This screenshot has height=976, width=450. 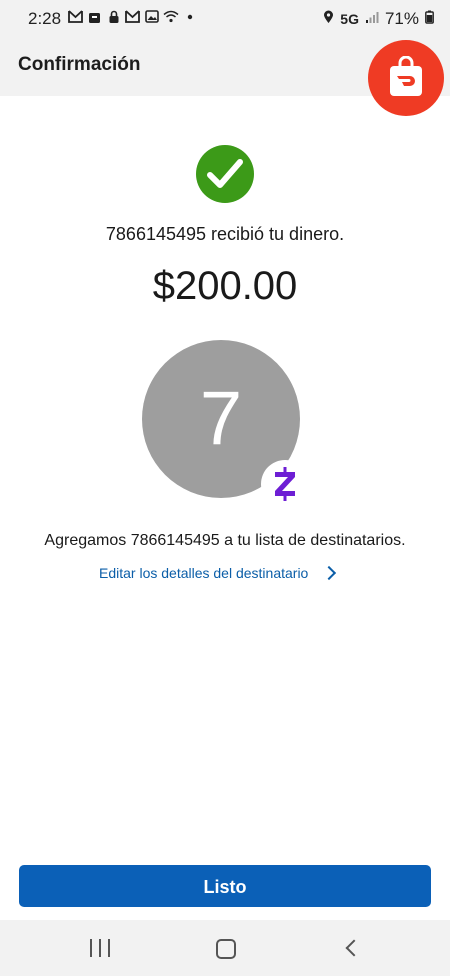 I want to click on system-nav-bar, so click(x=225, y=948).